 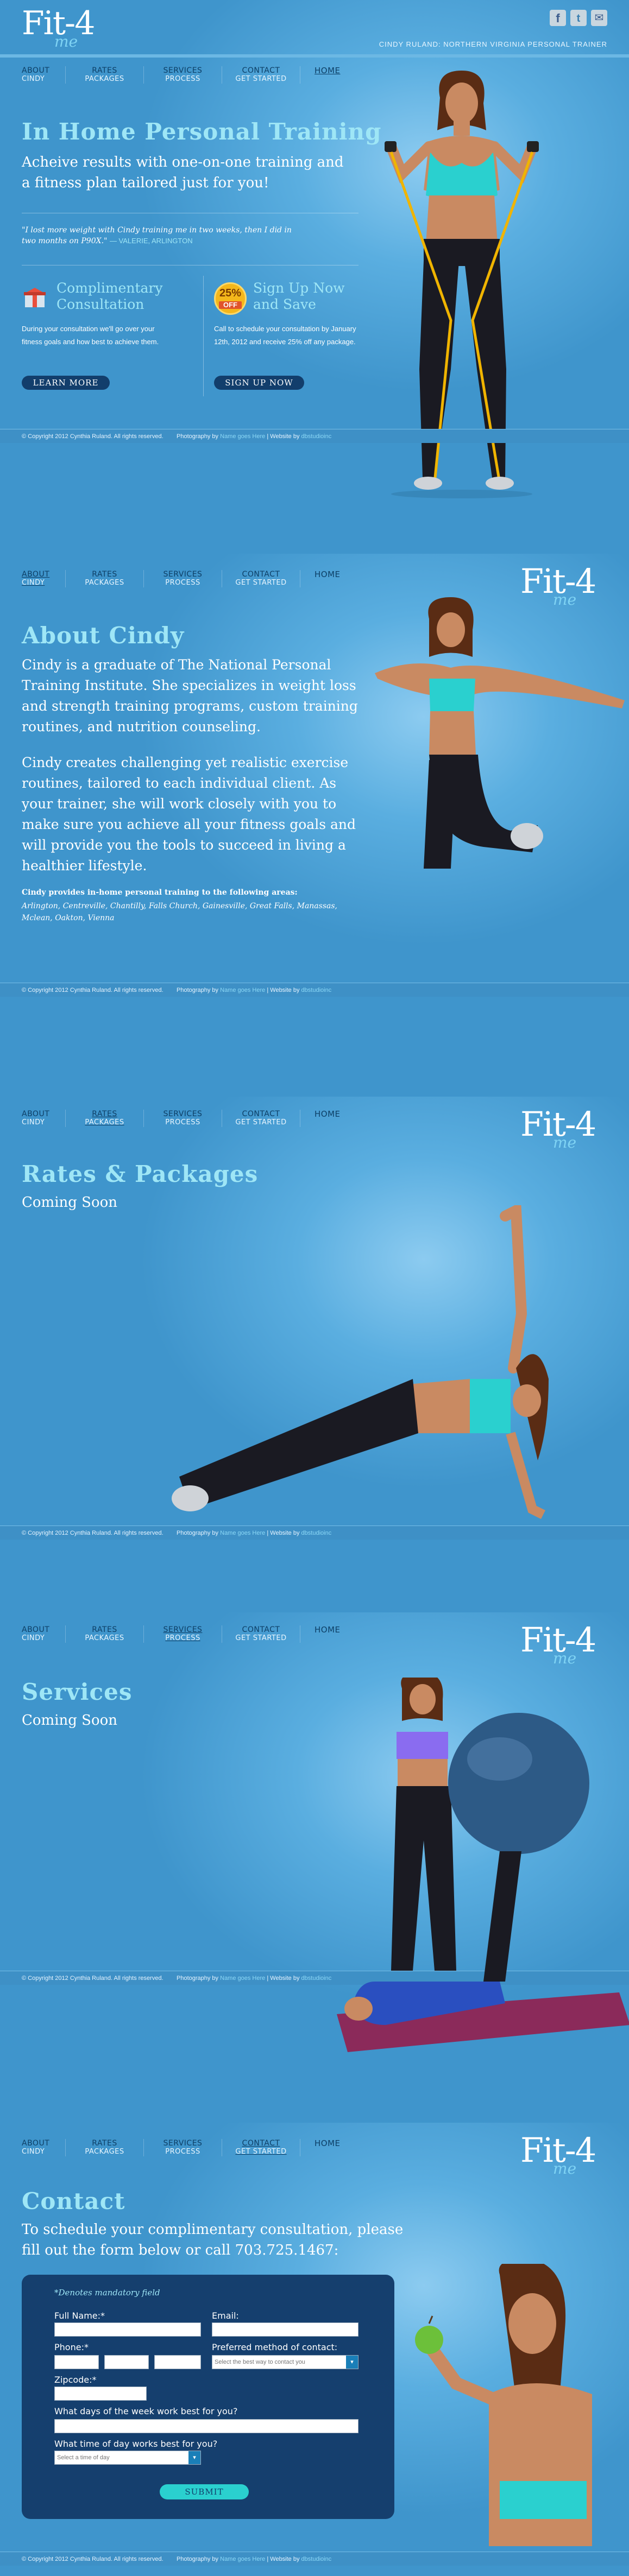 What do you see at coordinates (231, 298) in the screenshot?
I see `discount-badge: 25% OFF` at bounding box center [231, 298].